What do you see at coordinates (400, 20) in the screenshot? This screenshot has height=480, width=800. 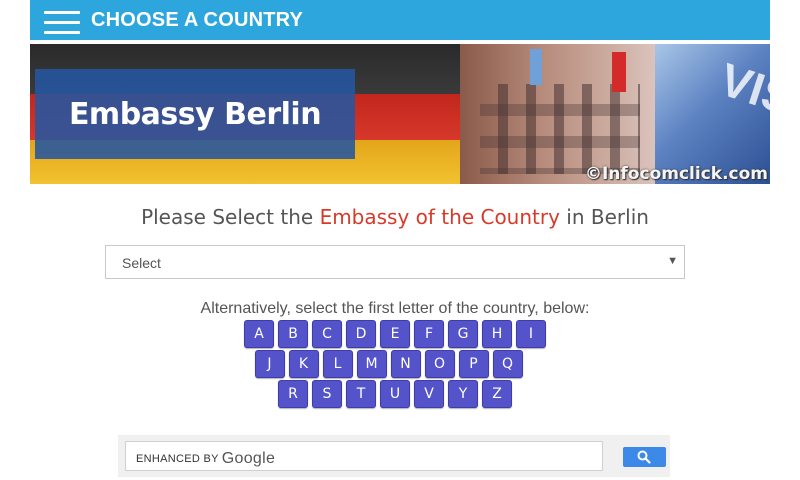 I see `top-bar: CHOOSE A COUNTRY` at bounding box center [400, 20].